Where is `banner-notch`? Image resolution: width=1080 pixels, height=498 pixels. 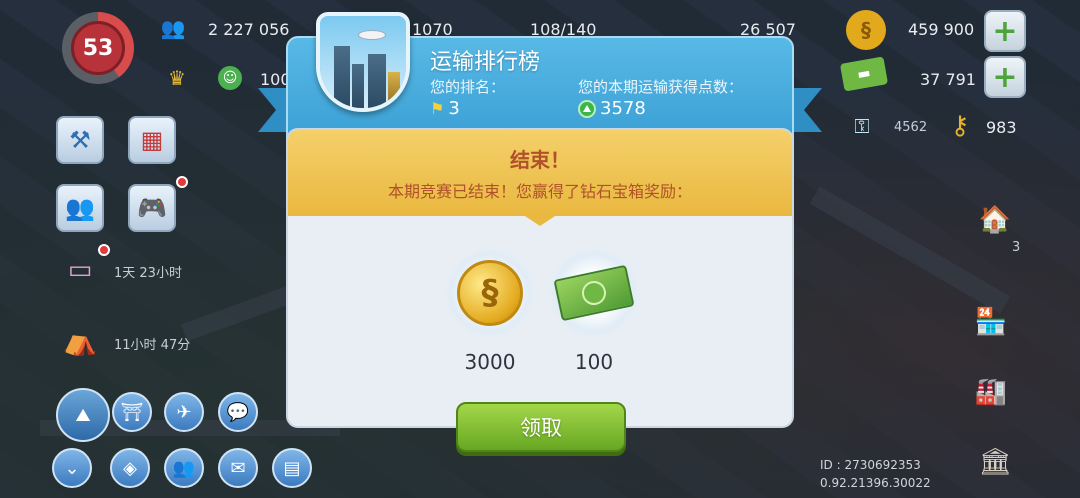 banner-notch is located at coordinates (540, 220).